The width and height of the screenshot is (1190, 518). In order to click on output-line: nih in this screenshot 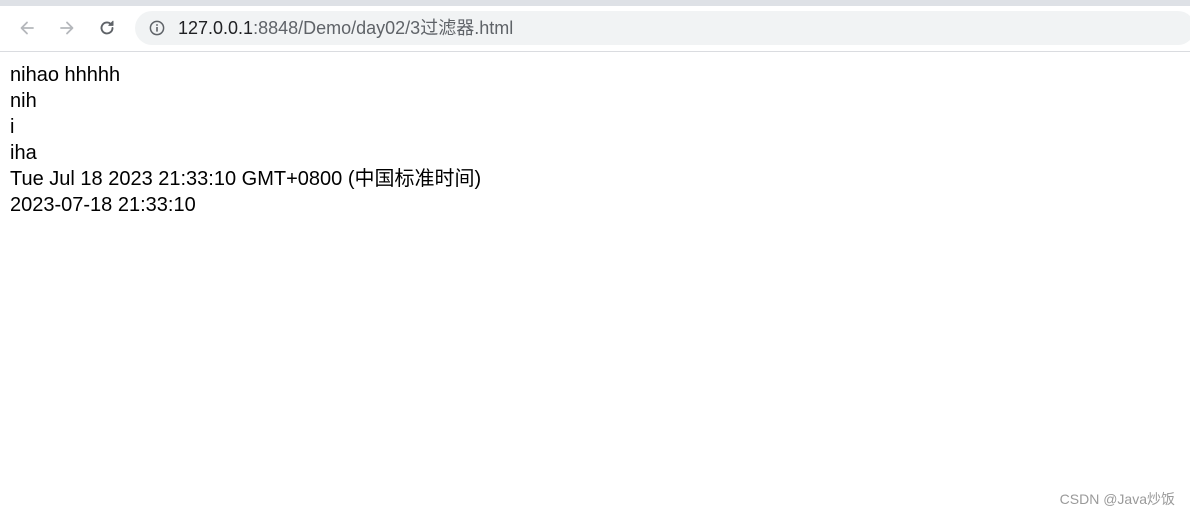, I will do `click(23, 101)`.